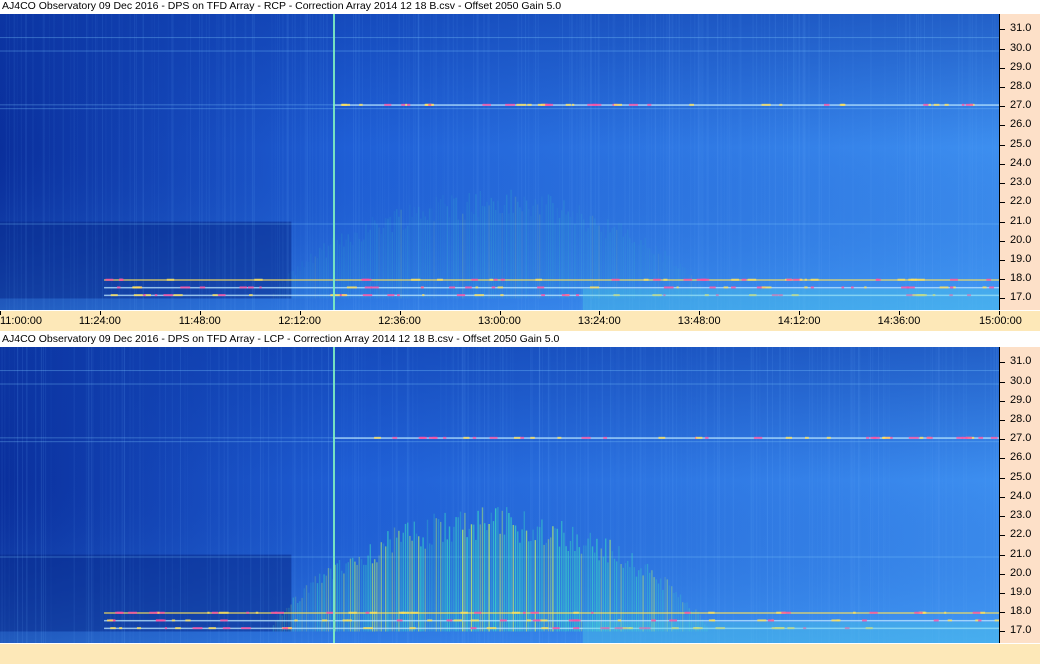 This screenshot has width=1040, height=664. What do you see at coordinates (1021, 515) in the screenshot?
I see `frequency-tick-label: 23.0` at bounding box center [1021, 515].